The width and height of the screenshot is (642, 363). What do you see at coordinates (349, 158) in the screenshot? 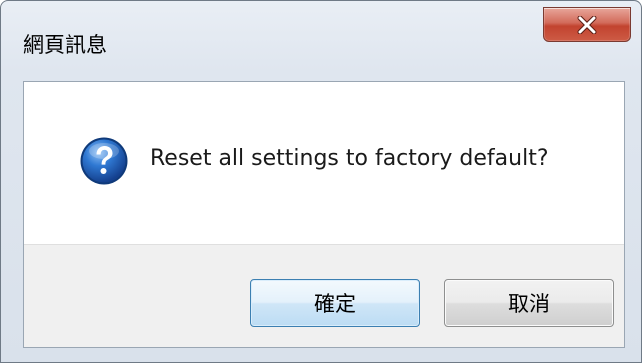
I see `dialog-message: Reset all settings to factory default?` at bounding box center [349, 158].